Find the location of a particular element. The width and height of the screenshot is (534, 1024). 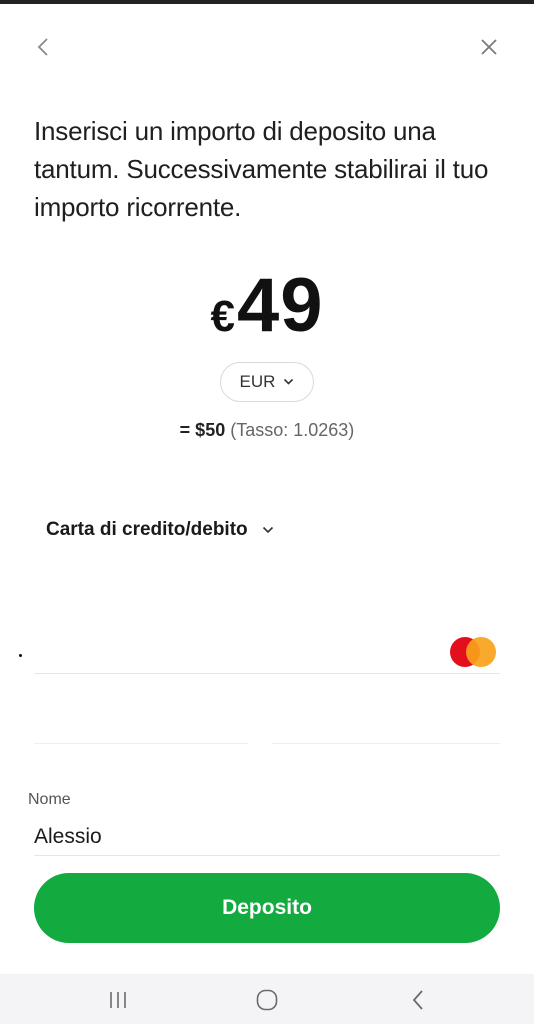

system-back-button is located at coordinates (418, 1000).